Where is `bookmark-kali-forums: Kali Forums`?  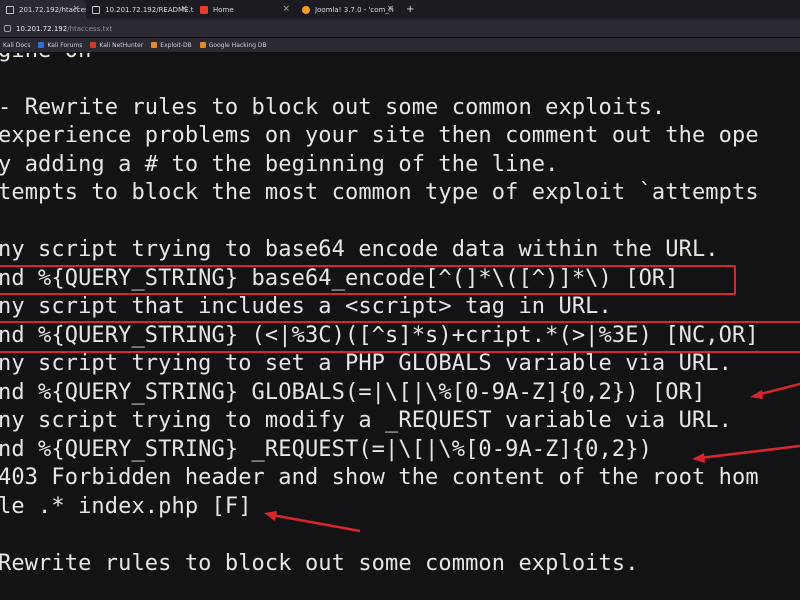 bookmark-kali-forums: Kali Forums is located at coordinates (60, 45).